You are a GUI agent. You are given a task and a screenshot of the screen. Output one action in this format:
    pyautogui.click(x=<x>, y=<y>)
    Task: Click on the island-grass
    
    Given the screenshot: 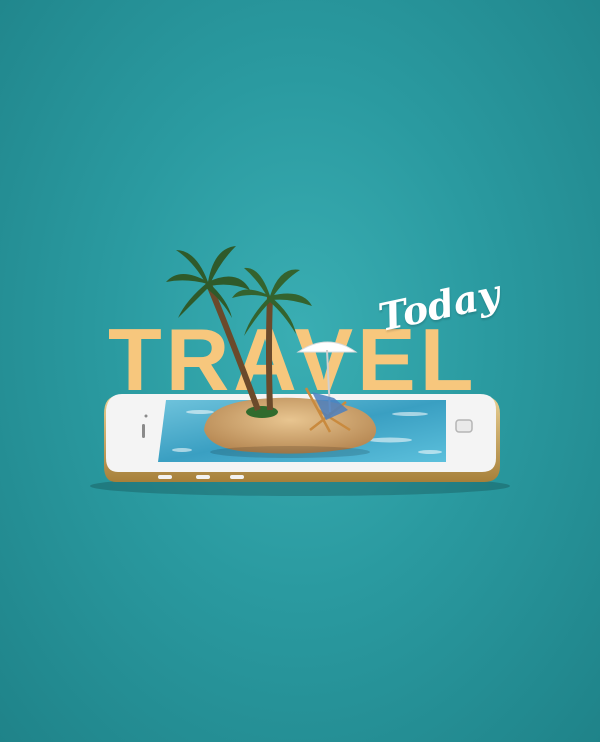 What is the action you would take?
    pyautogui.click(x=262, y=412)
    